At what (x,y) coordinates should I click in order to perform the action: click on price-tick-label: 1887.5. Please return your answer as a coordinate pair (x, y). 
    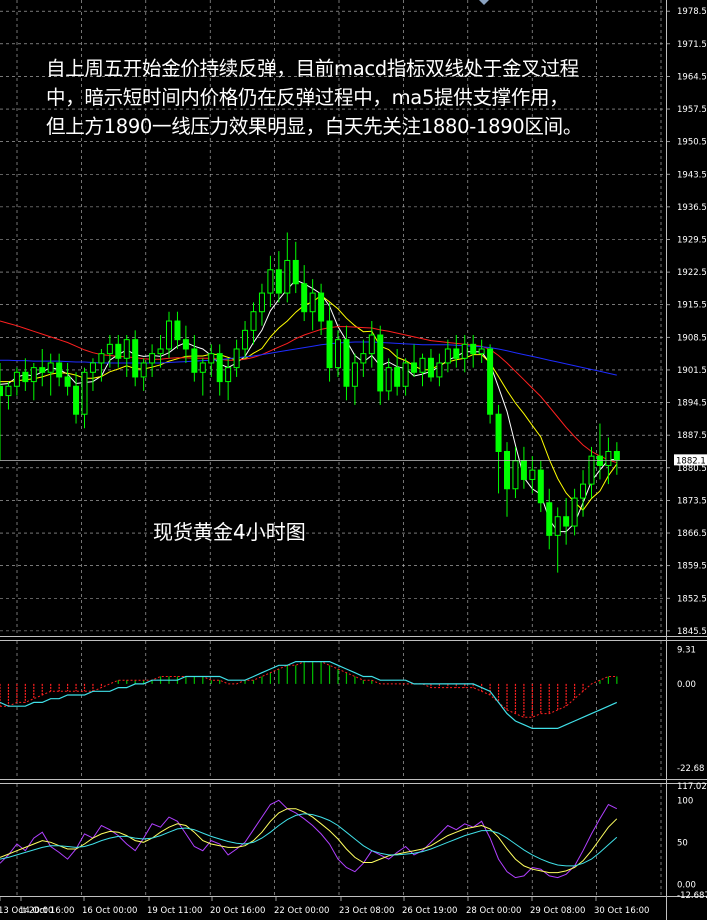
    Looking at the image, I should click on (692, 436).